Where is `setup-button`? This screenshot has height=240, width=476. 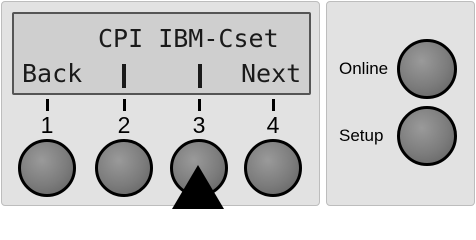
setup-button is located at coordinates (427, 136).